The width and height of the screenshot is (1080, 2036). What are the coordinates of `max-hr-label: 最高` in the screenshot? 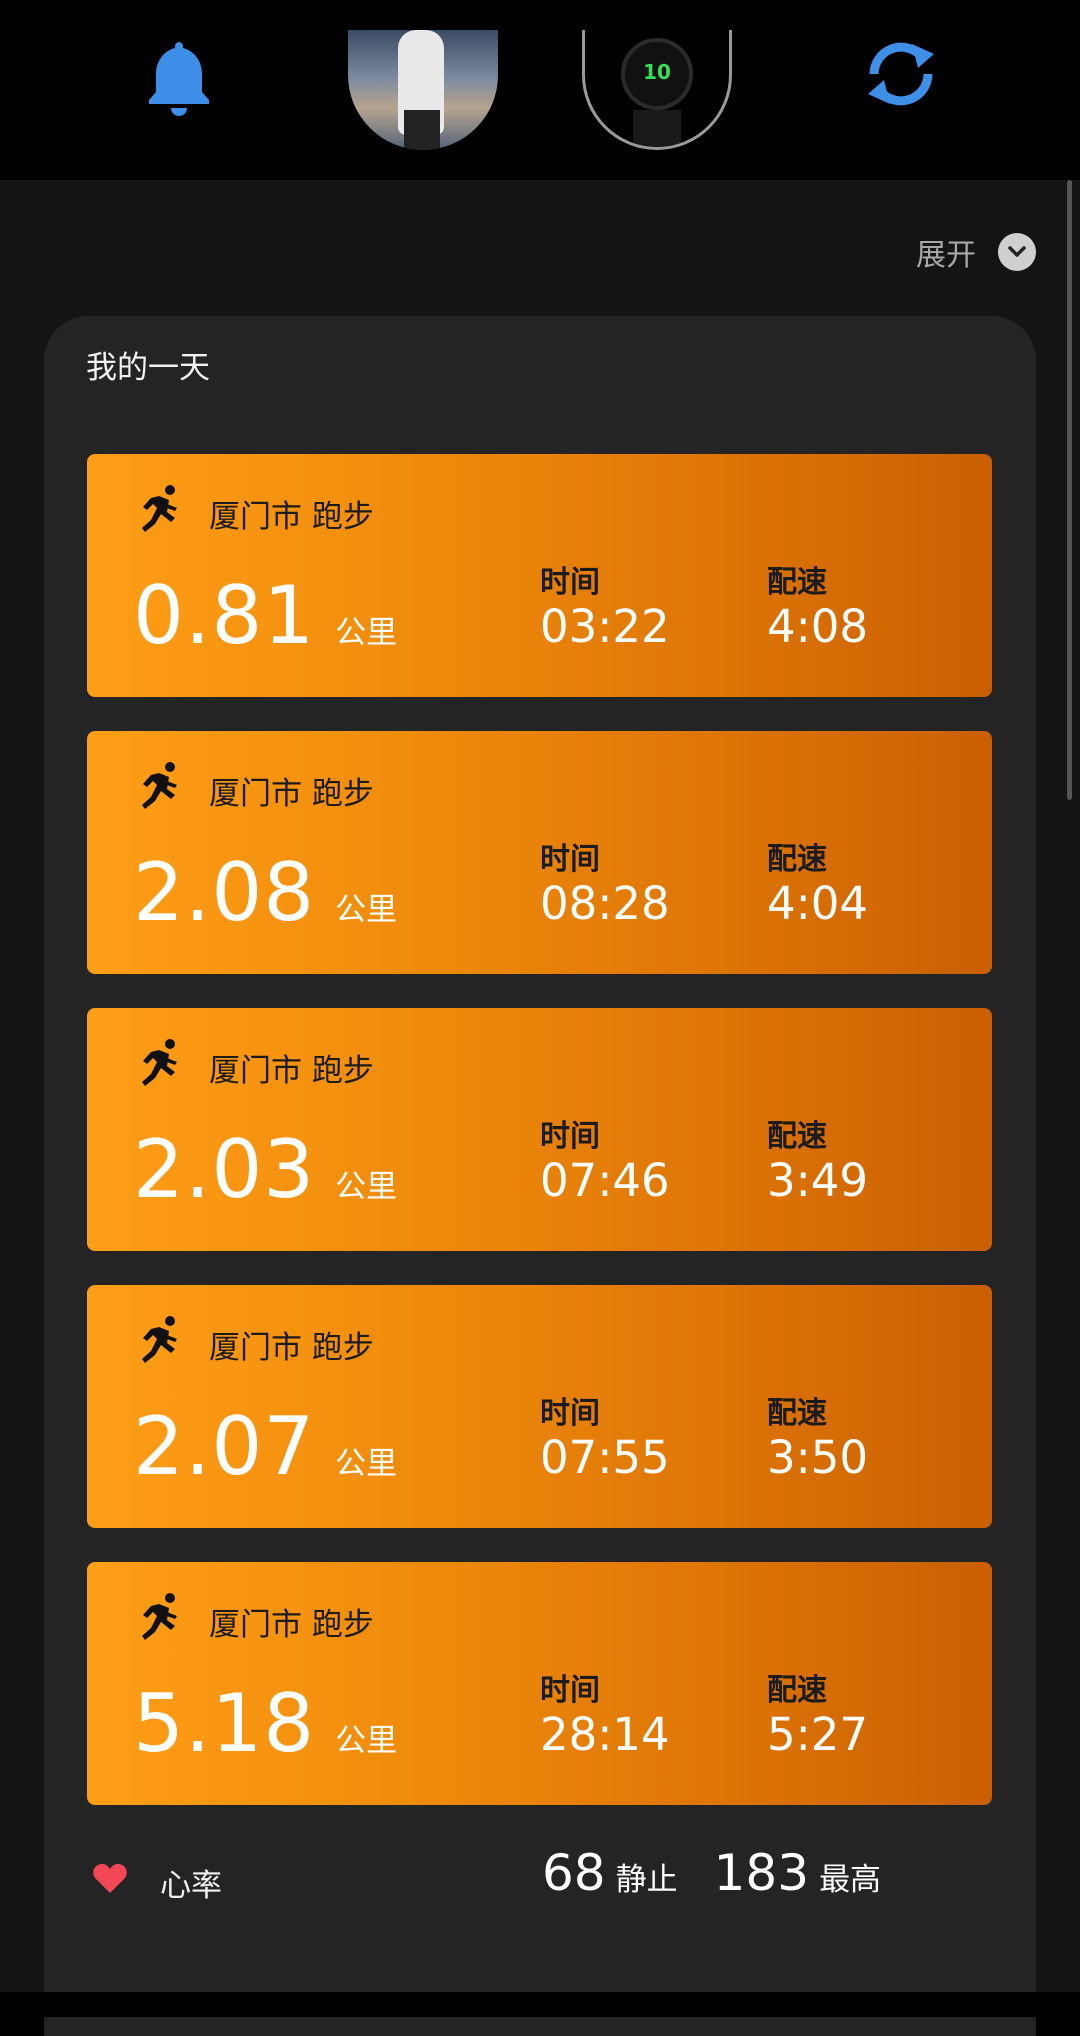 It's located at (850, 1880).